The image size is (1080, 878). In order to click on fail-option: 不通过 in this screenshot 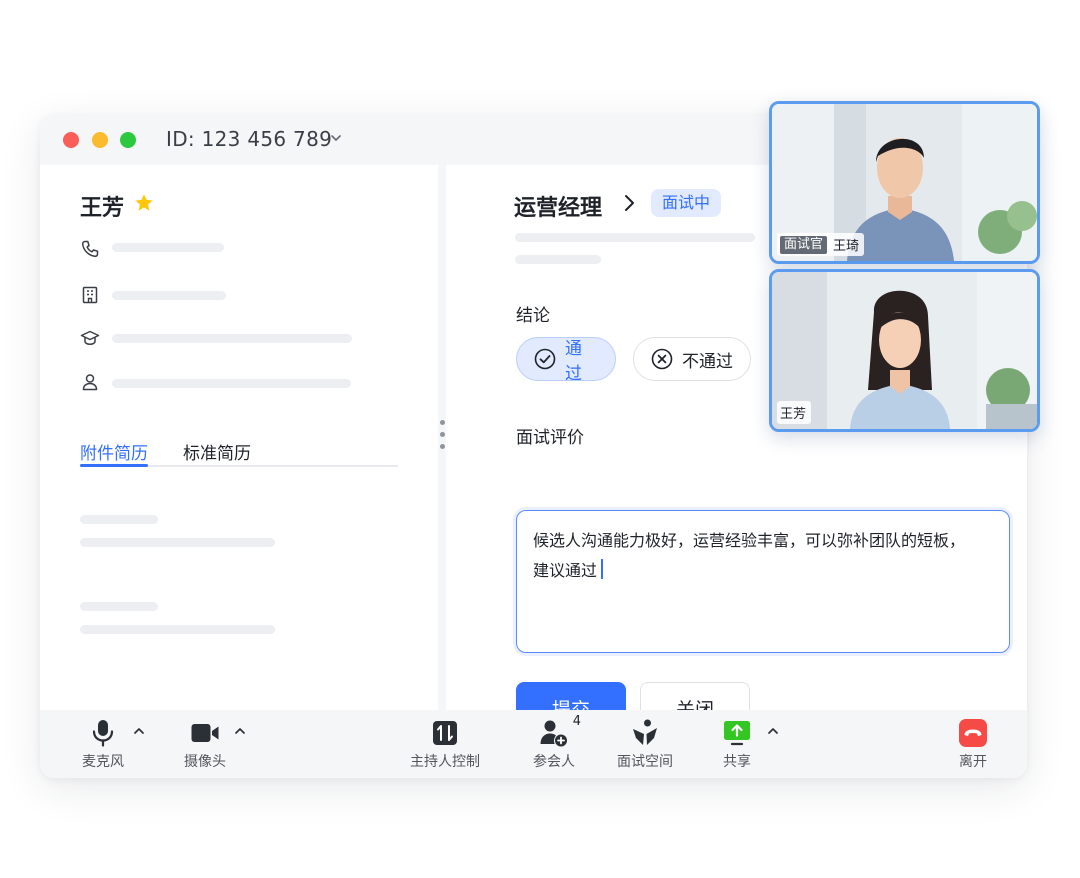, I will do `click(692, 359)`.